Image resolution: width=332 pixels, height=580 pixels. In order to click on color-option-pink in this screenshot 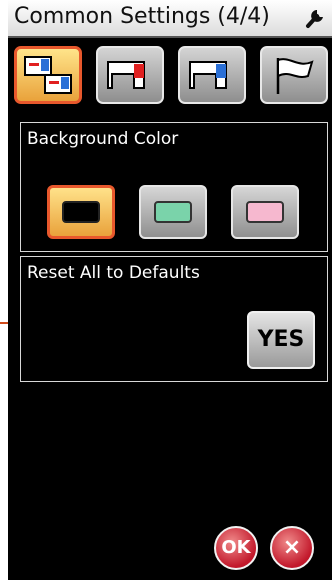, I will do `click(265, 212)`.